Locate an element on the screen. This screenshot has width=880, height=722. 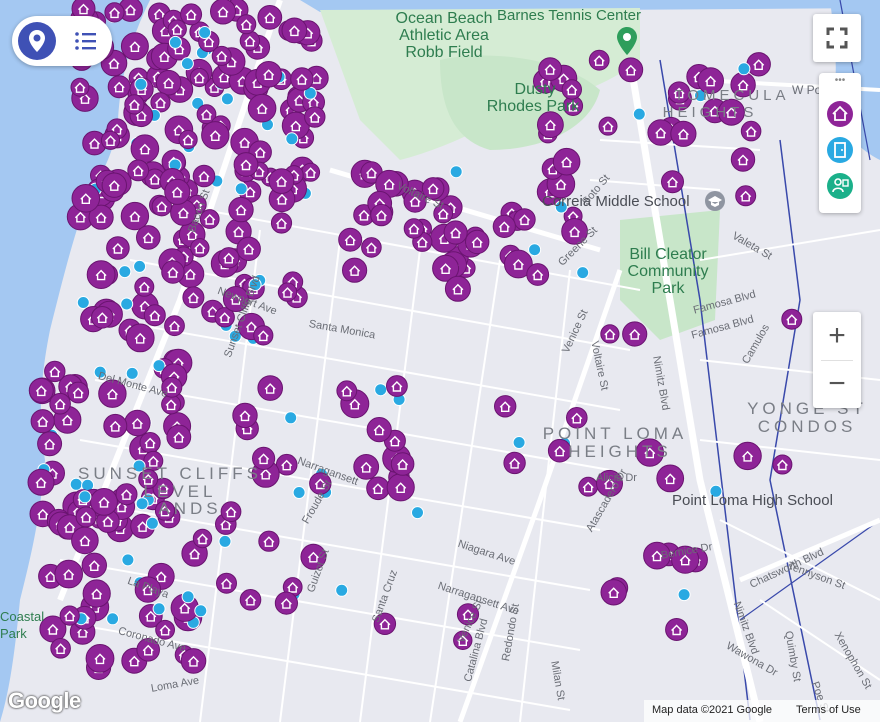
view-toggle is located at coordinates (62, 41).